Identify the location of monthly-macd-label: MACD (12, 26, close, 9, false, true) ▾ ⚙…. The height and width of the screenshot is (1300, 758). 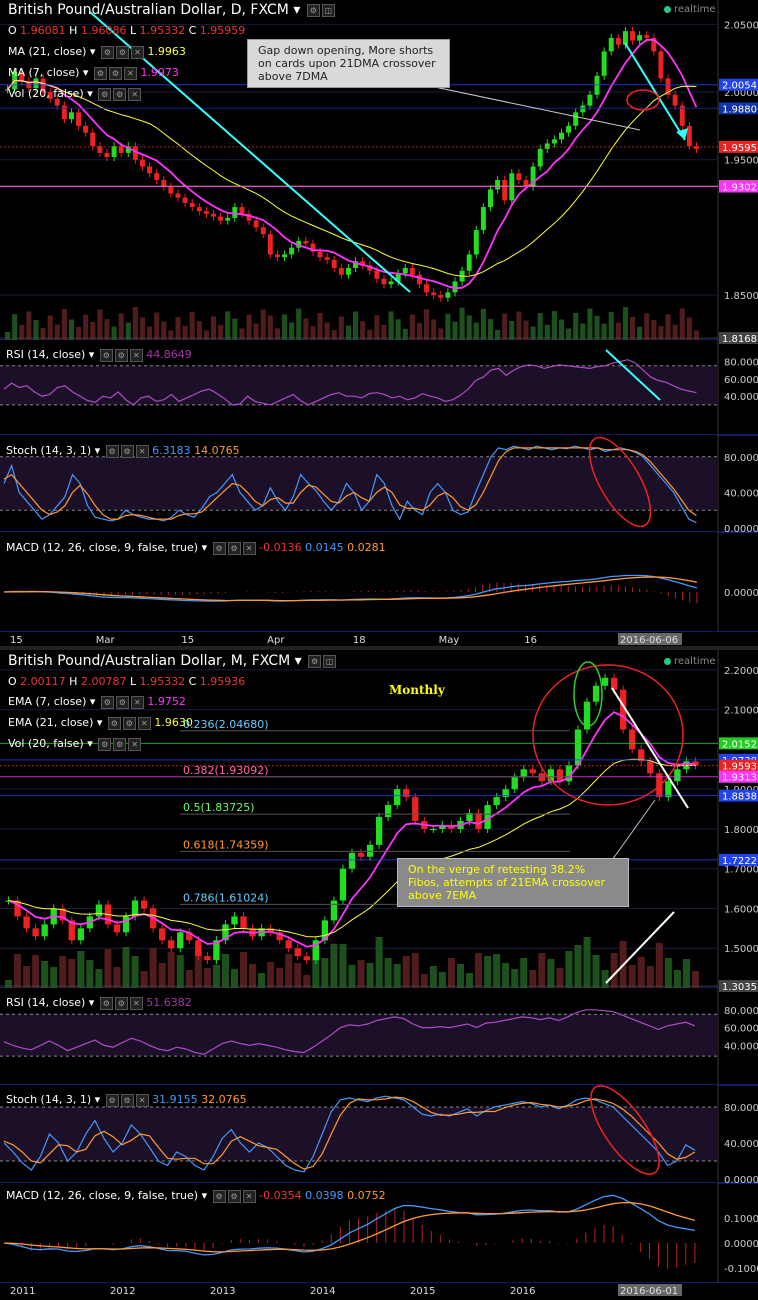
(196, 1196).